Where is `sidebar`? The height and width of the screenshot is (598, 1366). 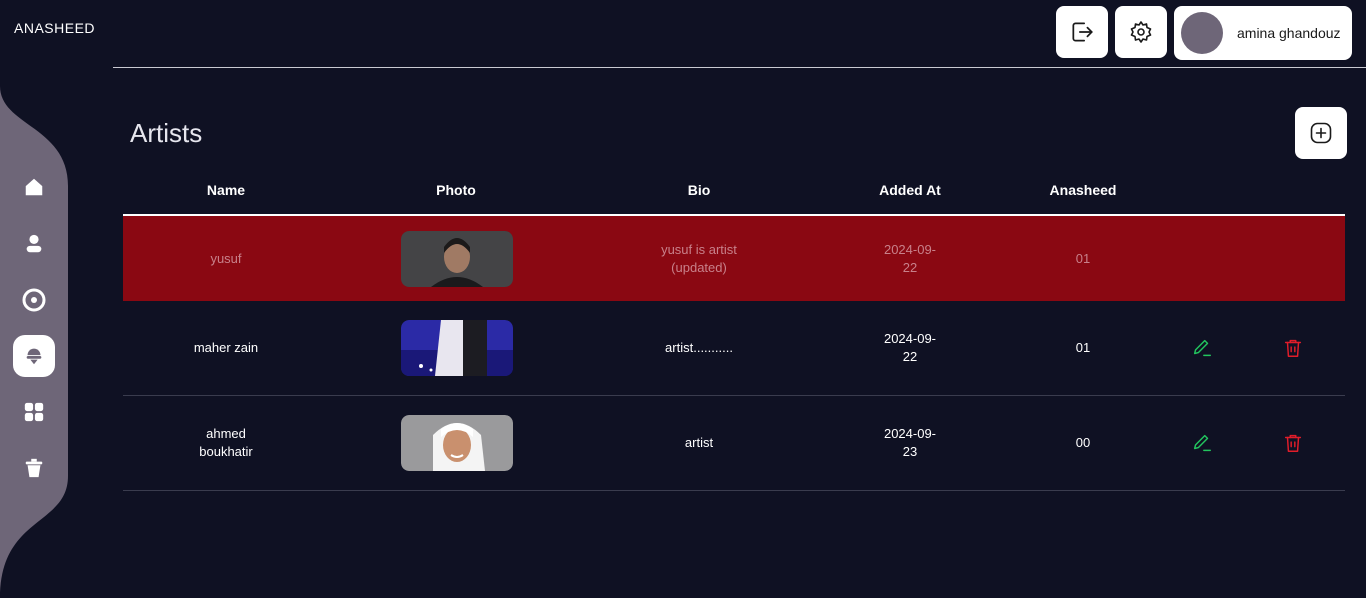 sidebar is located at coordinates (34, 342).